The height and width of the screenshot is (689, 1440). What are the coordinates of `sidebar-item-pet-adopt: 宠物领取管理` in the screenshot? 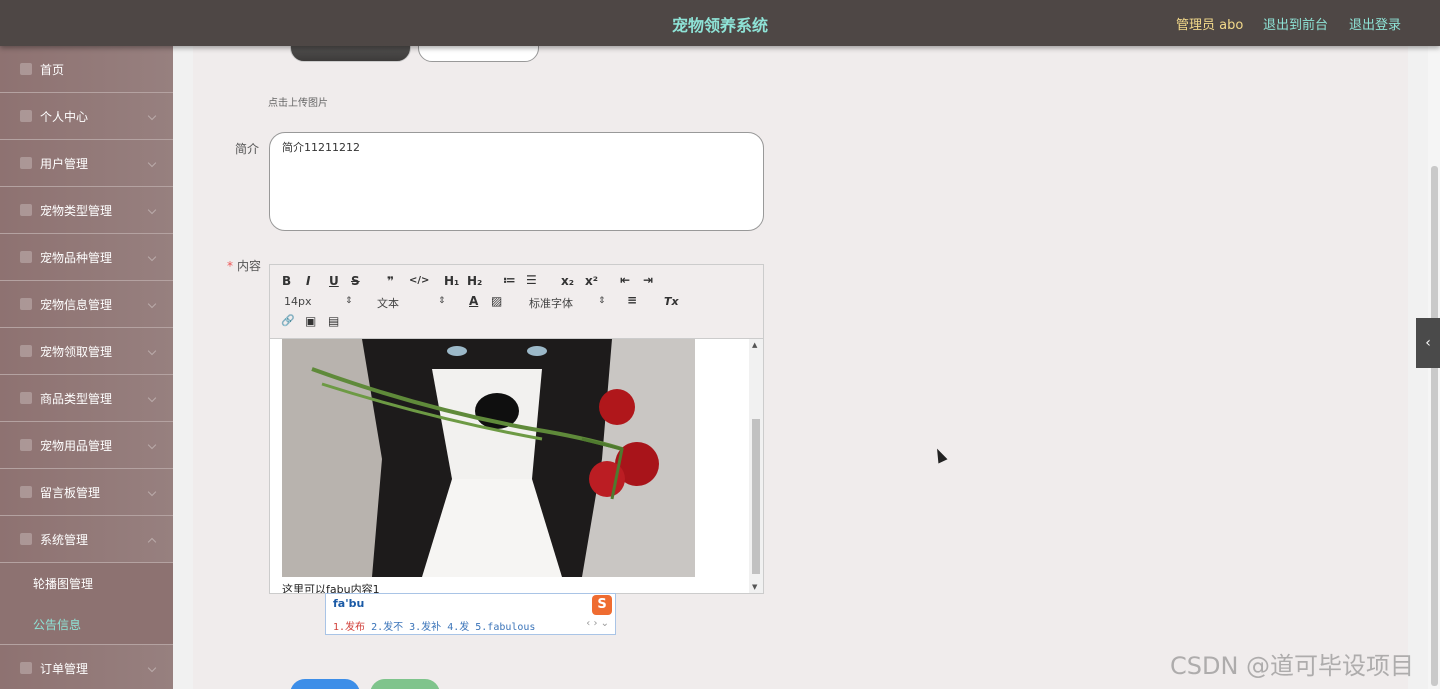 It's located at (86, 351).